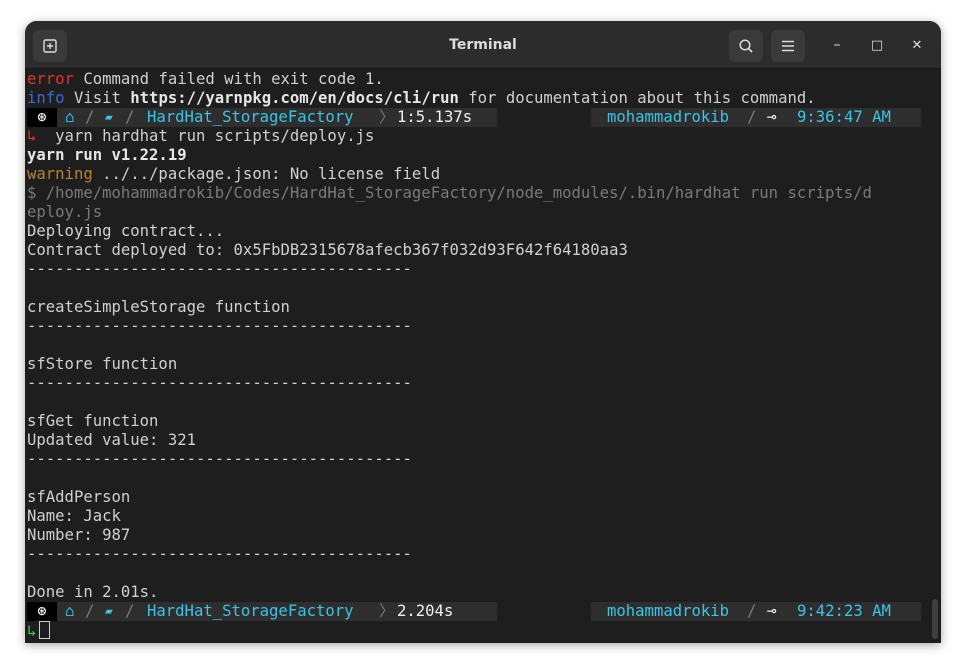 The width and height of the screenshot is (966, 671). Describe the element at coordinates (79, 497) in the screenshot. I see `output-line: sfAddPerson` at that location.